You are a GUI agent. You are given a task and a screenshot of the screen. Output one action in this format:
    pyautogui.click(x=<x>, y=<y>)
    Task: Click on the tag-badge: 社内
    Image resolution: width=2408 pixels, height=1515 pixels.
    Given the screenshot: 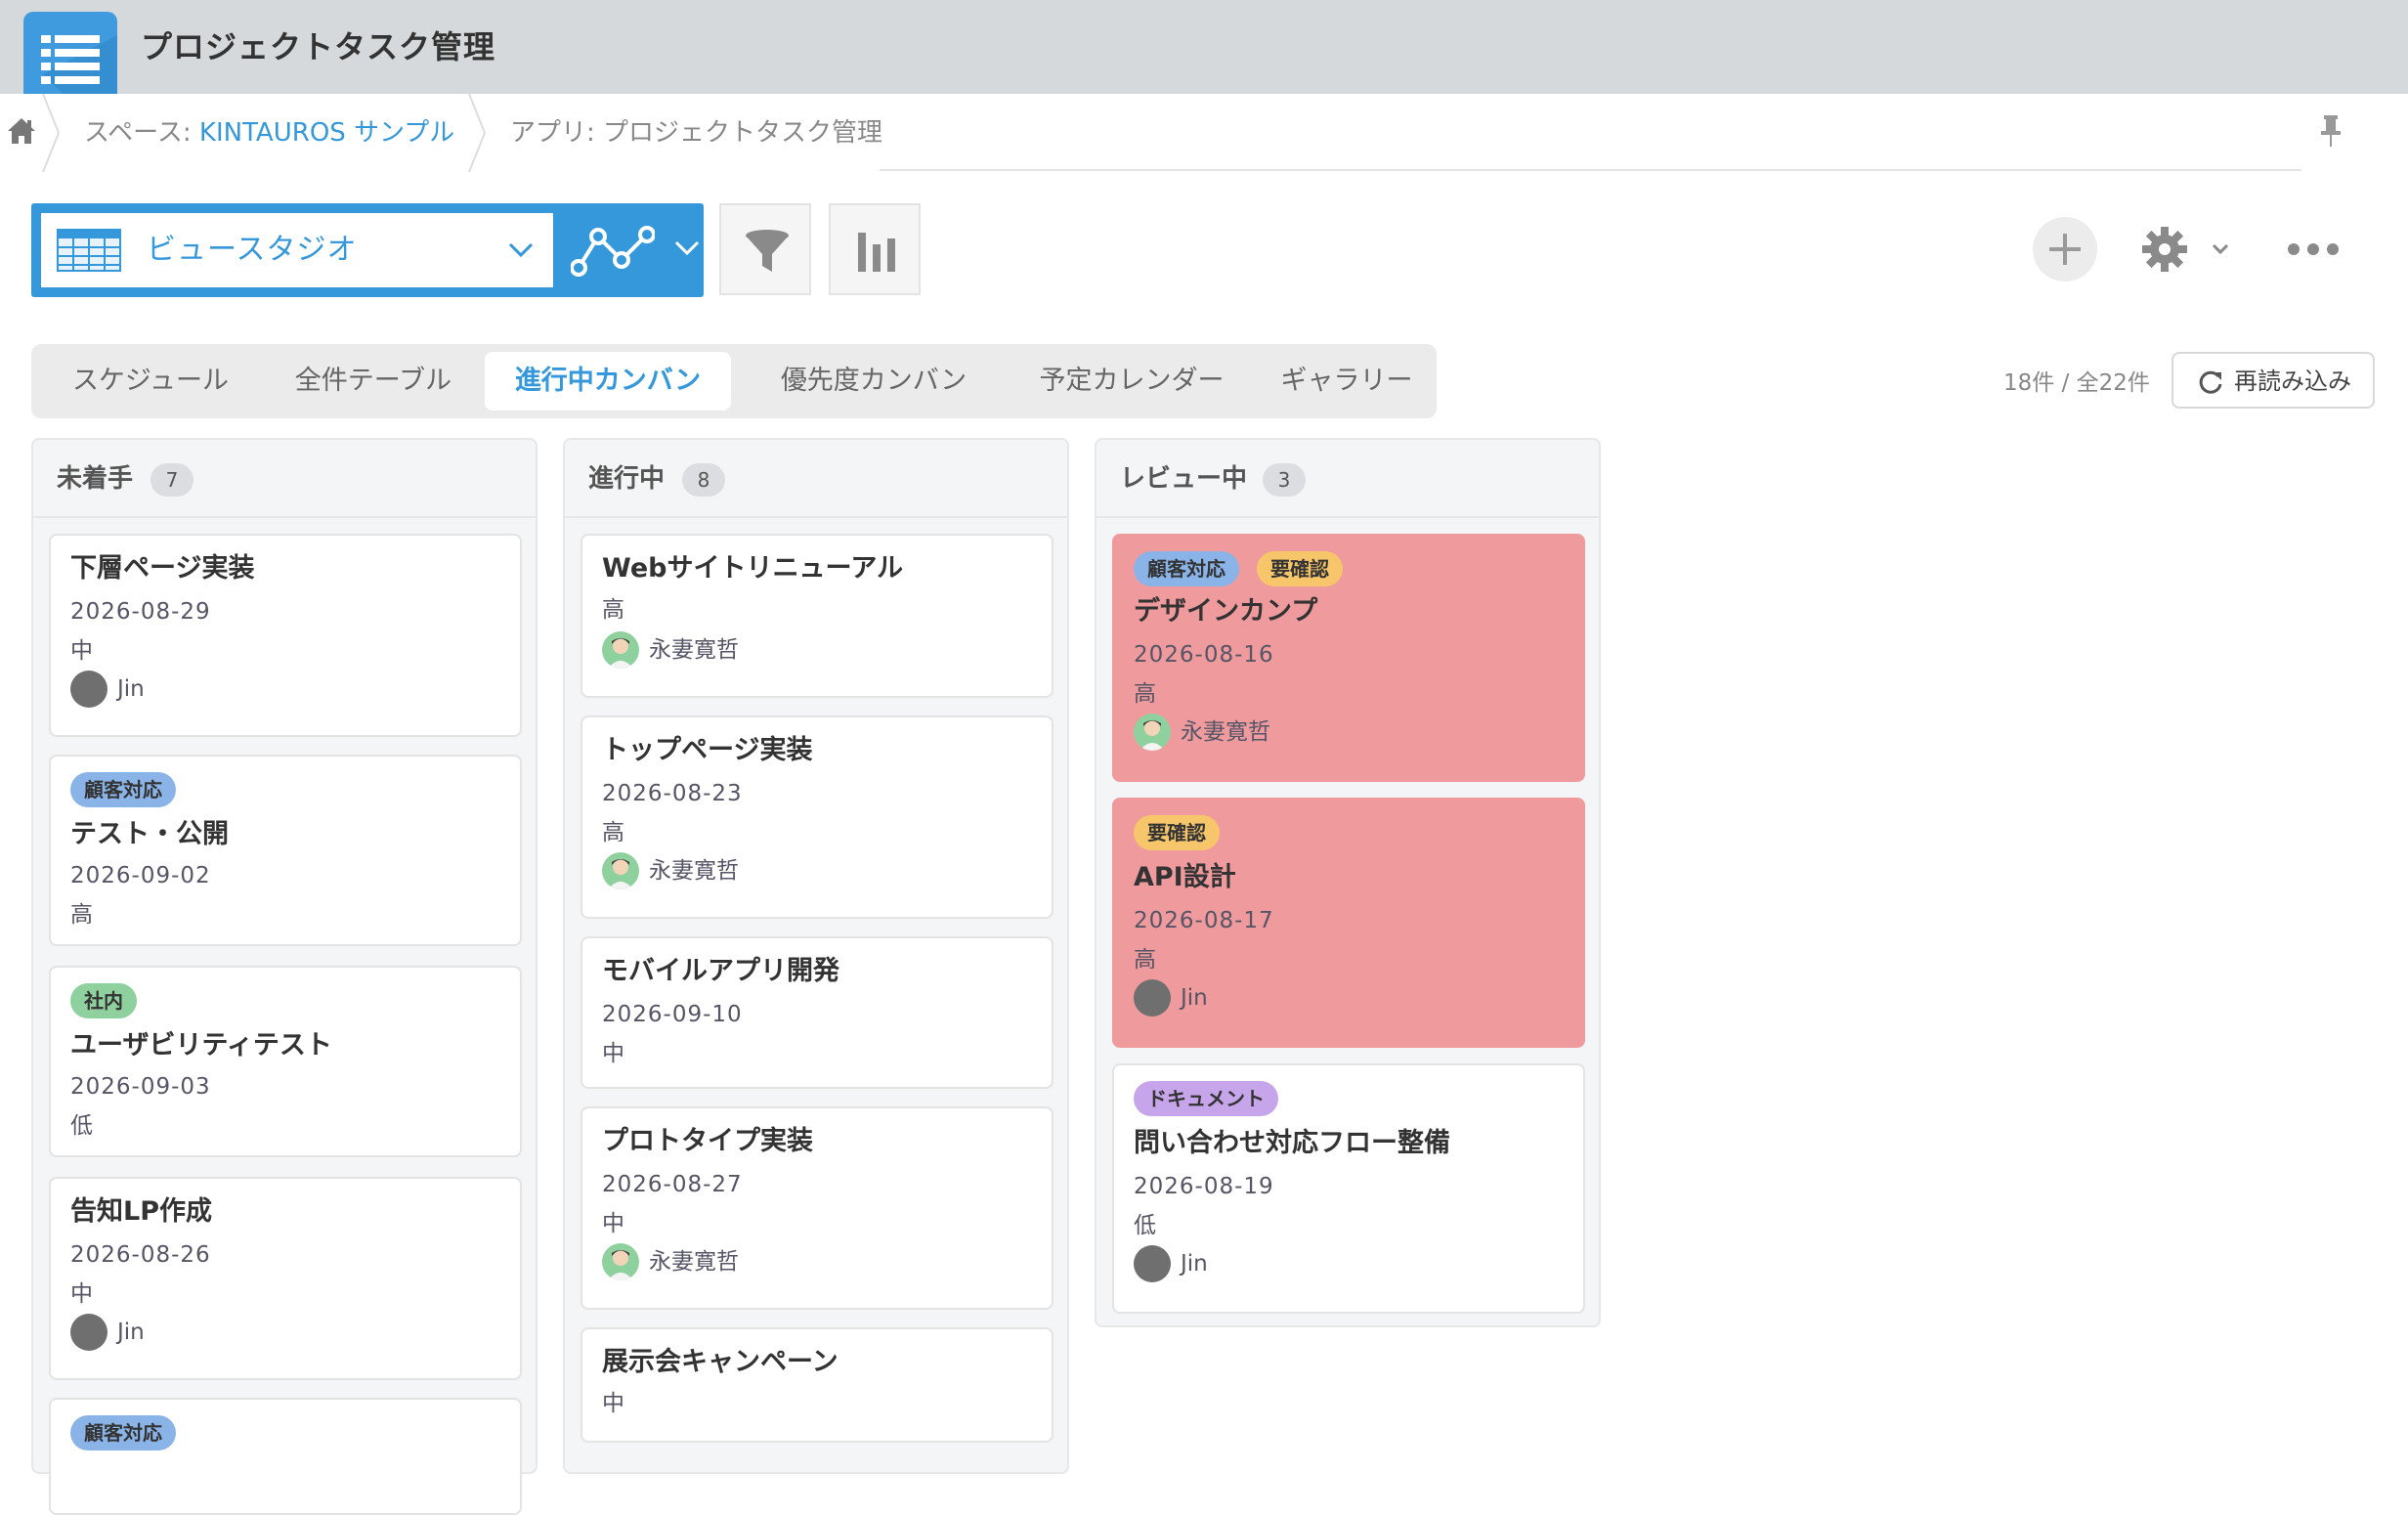 What is the action you would take?
    pyautogui.click(x=104, y=1000)
    